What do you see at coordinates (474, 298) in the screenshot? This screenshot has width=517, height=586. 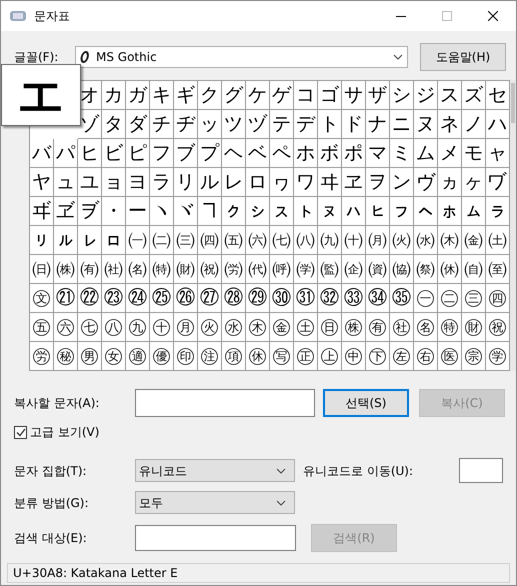 I see `character-cell: ㊂` at bounding box center [474, 298].